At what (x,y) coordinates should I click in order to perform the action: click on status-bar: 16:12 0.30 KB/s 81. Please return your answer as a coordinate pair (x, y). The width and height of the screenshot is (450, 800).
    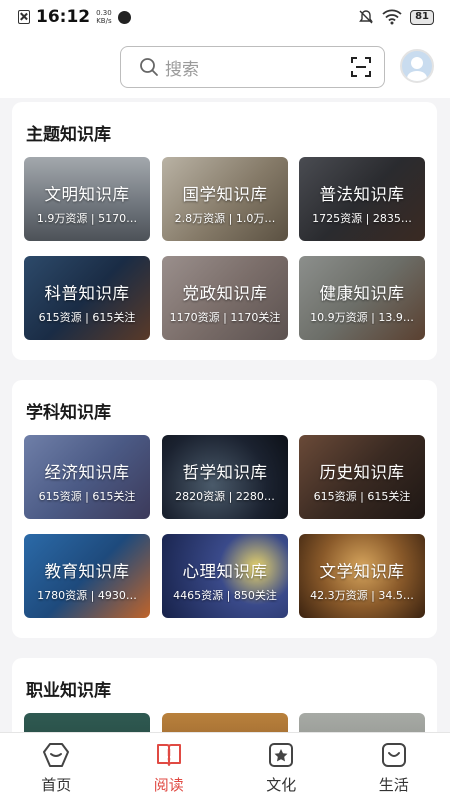
    Looking at the image, I should click on (225, 17).